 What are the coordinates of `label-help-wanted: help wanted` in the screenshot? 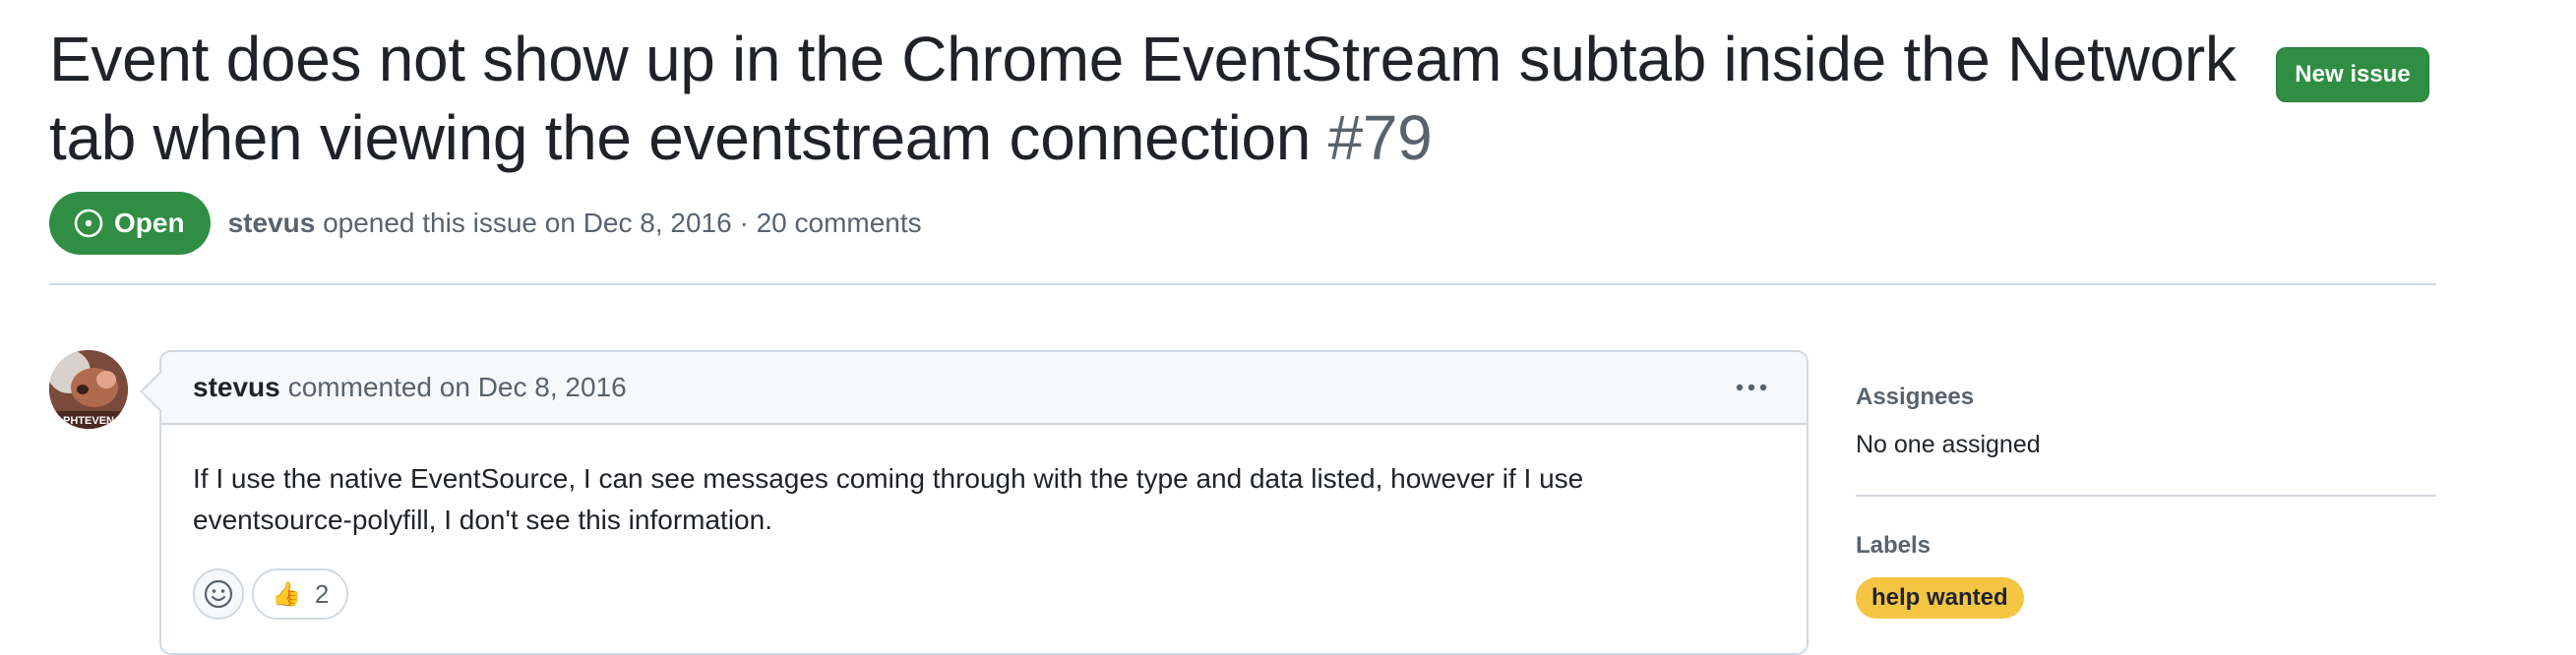 It's located at (1940, 598).